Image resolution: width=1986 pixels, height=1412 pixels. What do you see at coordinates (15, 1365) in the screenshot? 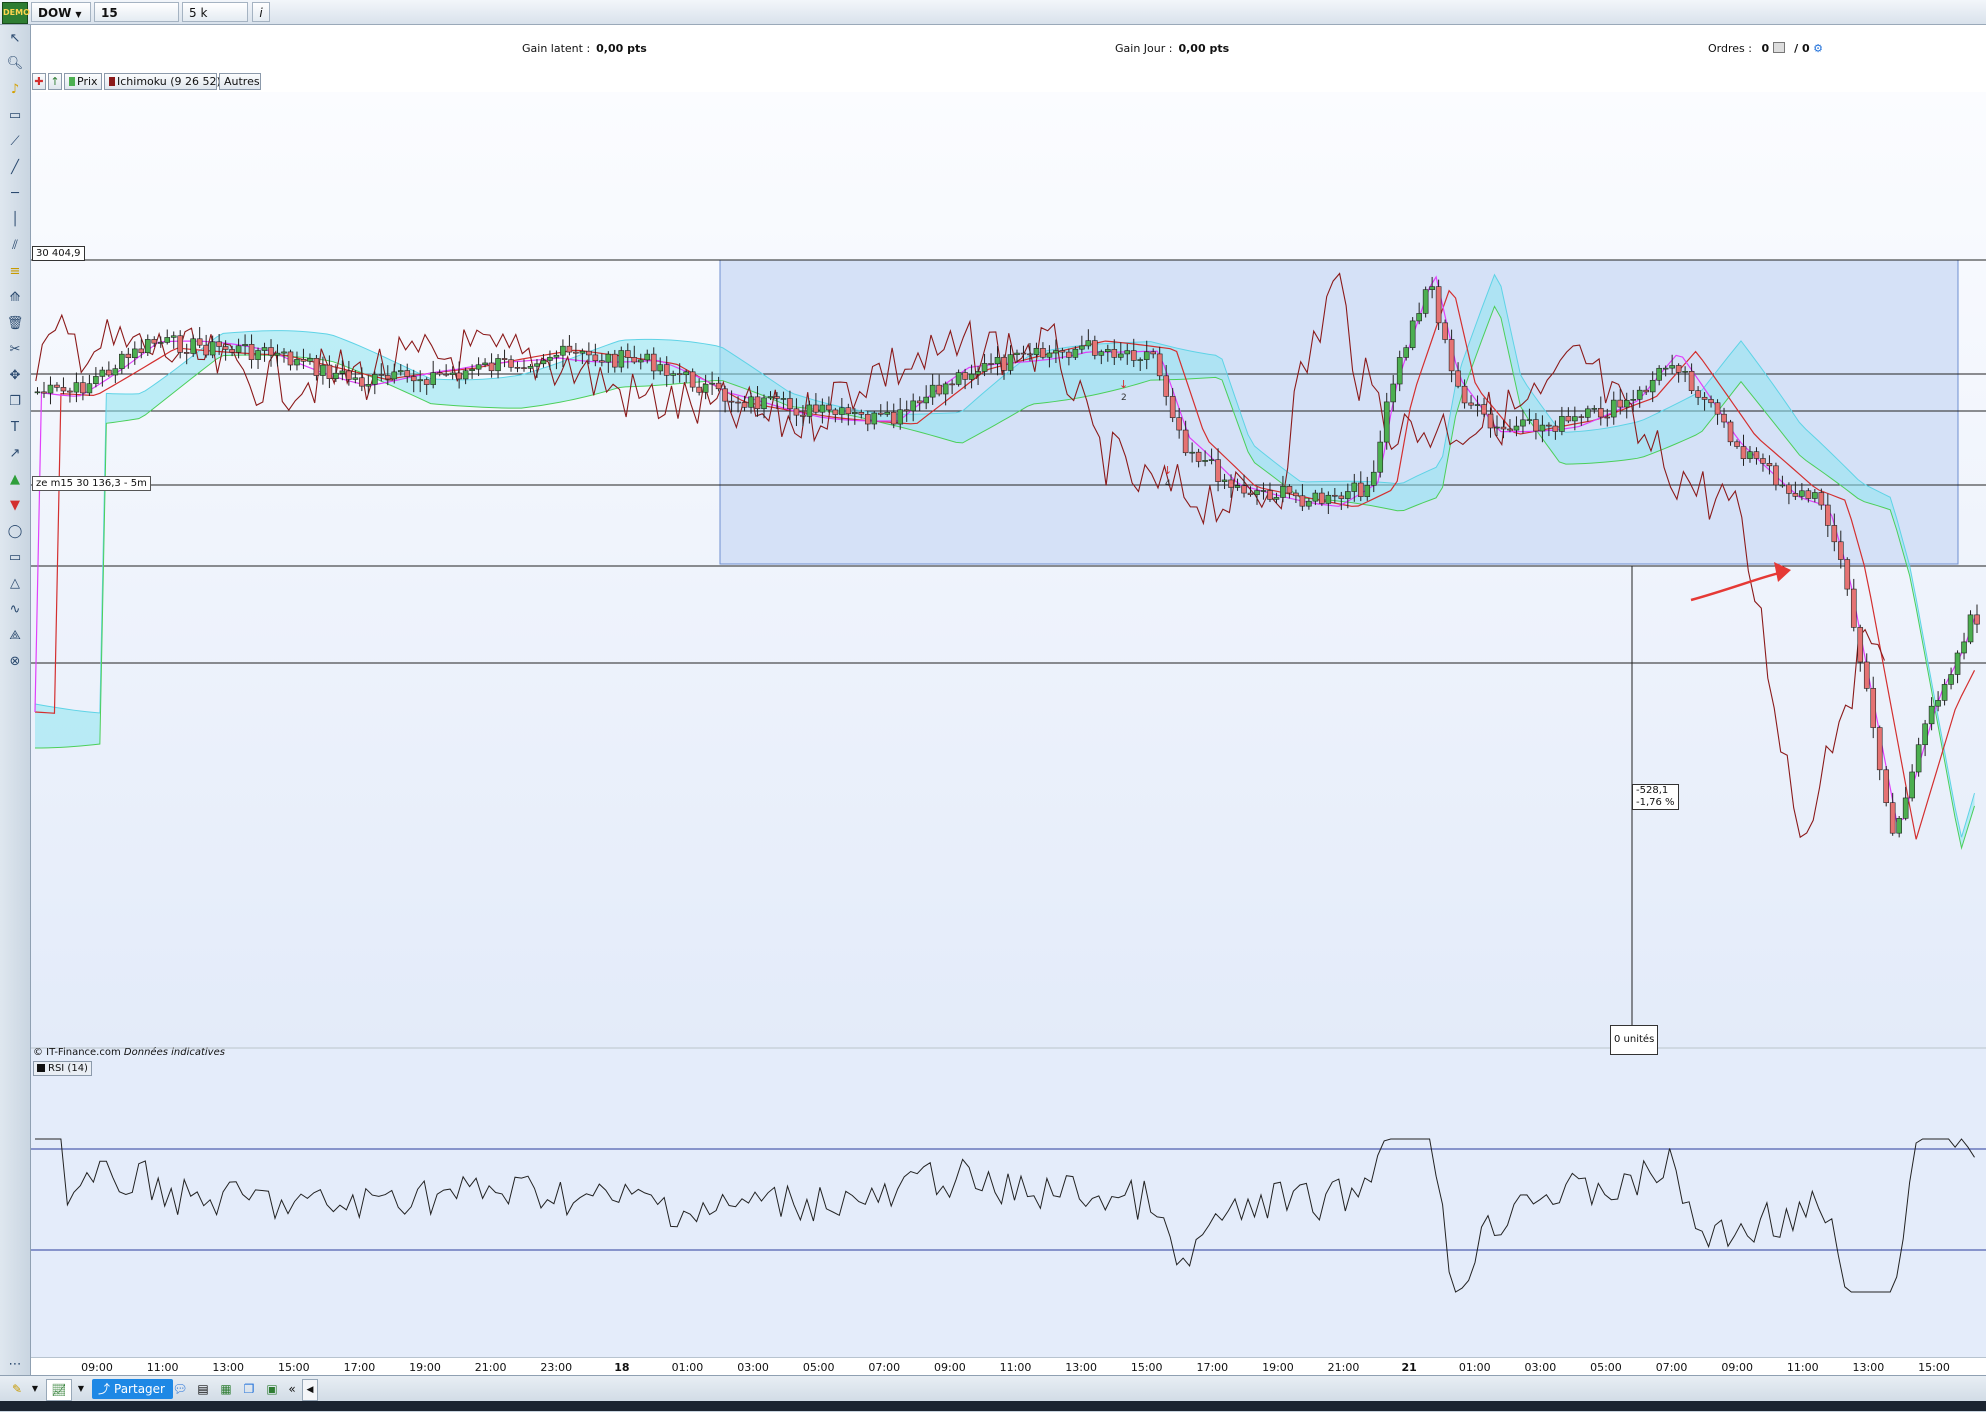
I see `more-tools-icon: ⋯` at bounding box center [15, 1365].